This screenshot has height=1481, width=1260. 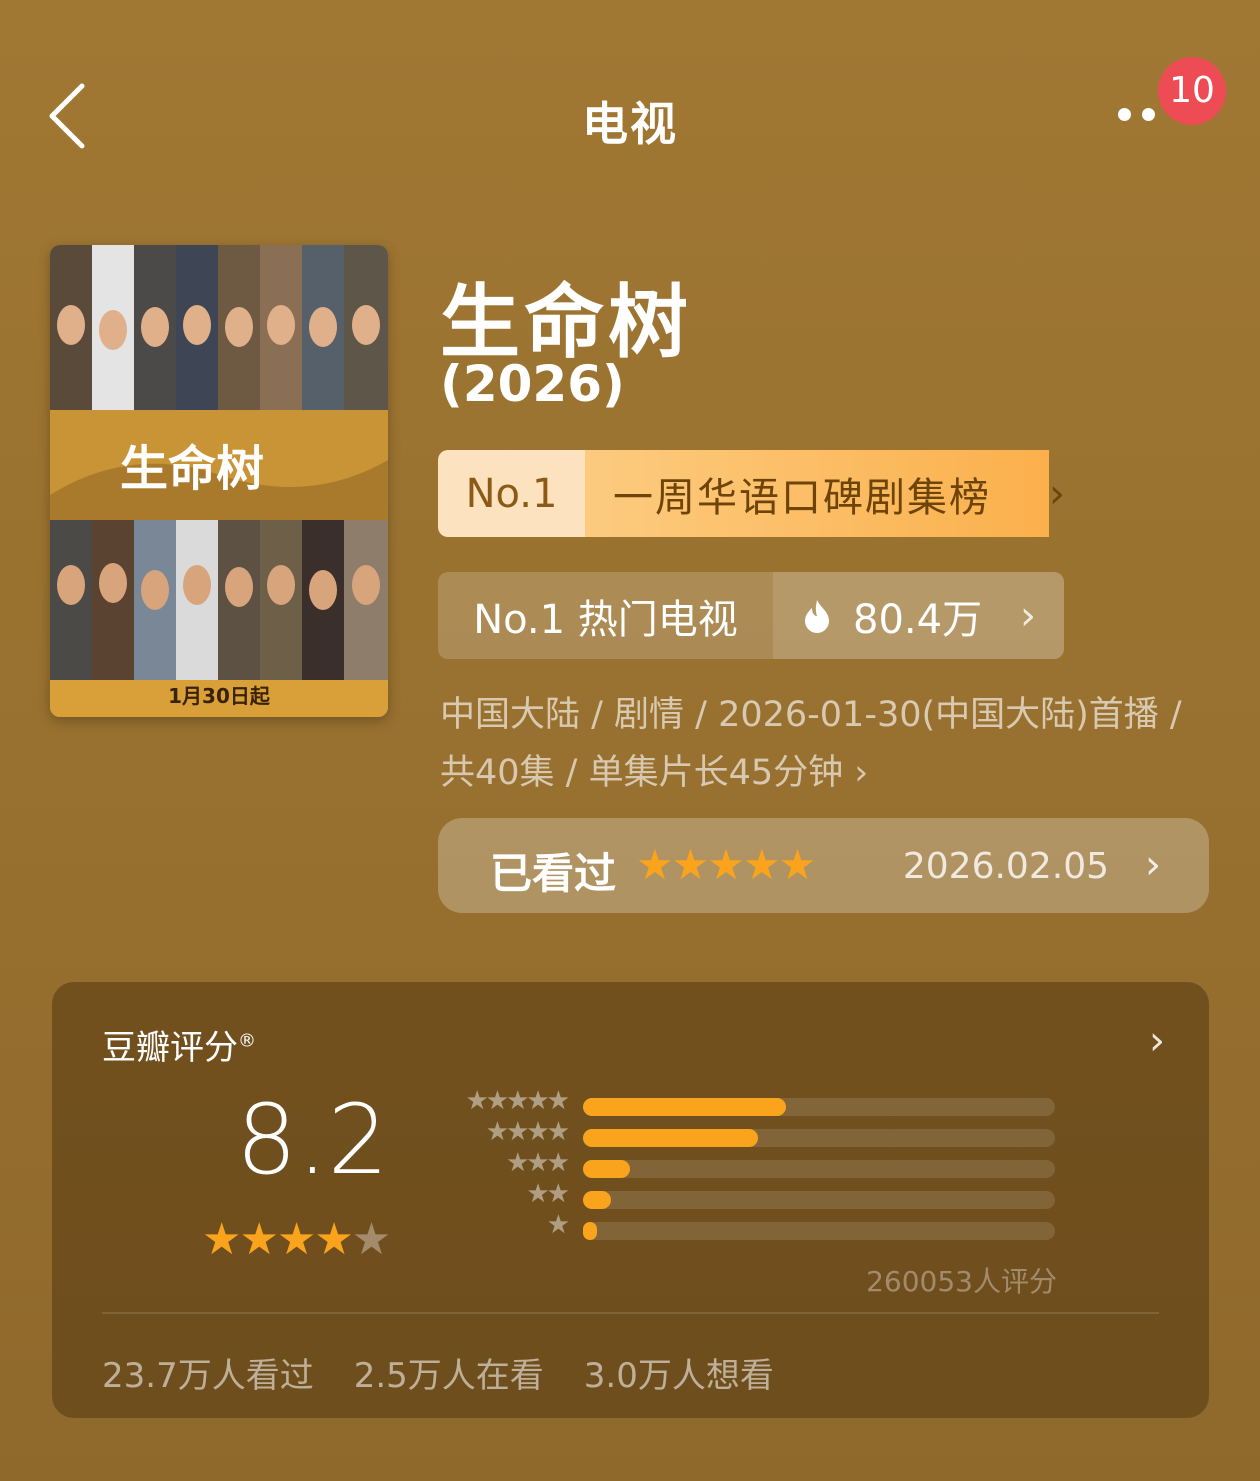 I want to click on rating-title: 豆瓣评分®, so click(x=179, y=1044).